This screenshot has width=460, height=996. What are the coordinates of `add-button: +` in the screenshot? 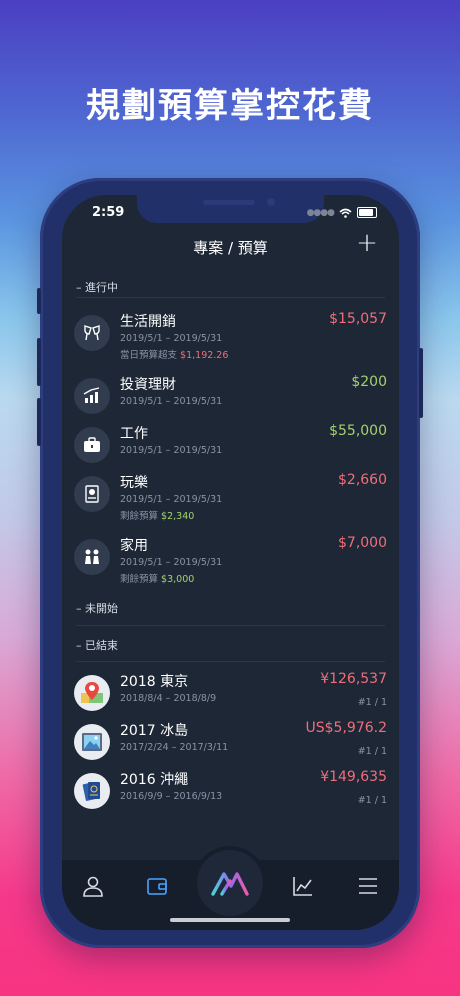 It's located at (367, 243).